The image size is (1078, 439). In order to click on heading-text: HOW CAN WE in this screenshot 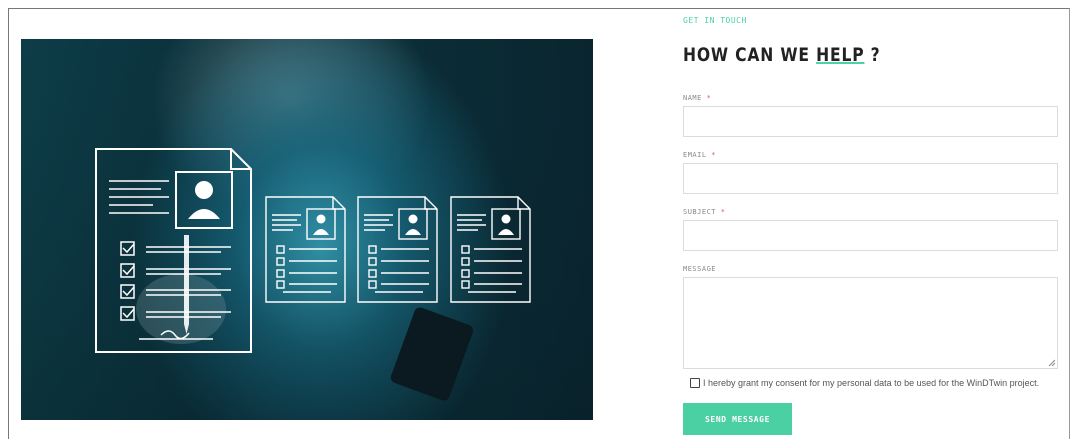, I will do `click(750, 55)`.